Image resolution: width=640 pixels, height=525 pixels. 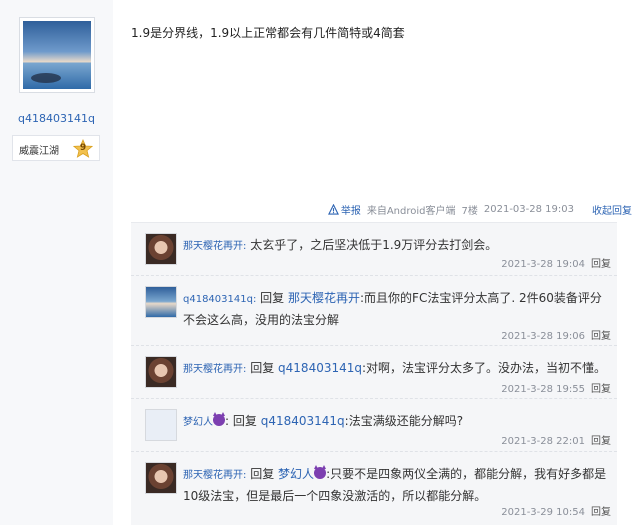 What do you see at coordinates (333, 209) in the screenshot?
I see `warning-icon` at bounding box center [333, 209].